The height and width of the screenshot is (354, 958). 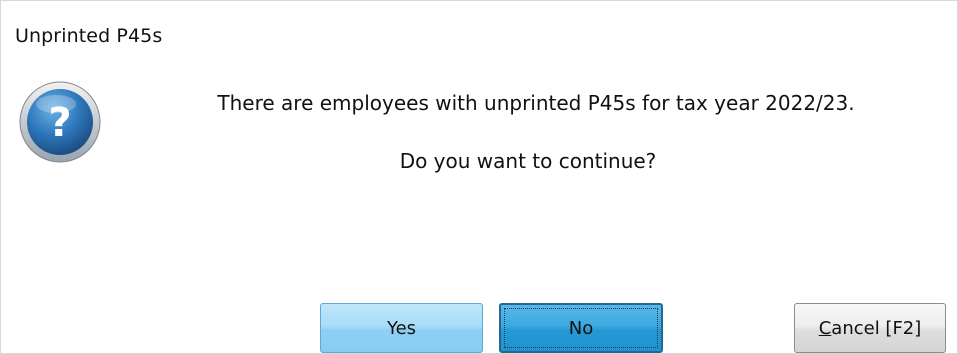 I want to click on yes-button: Yes, so click(x=401, y=328).